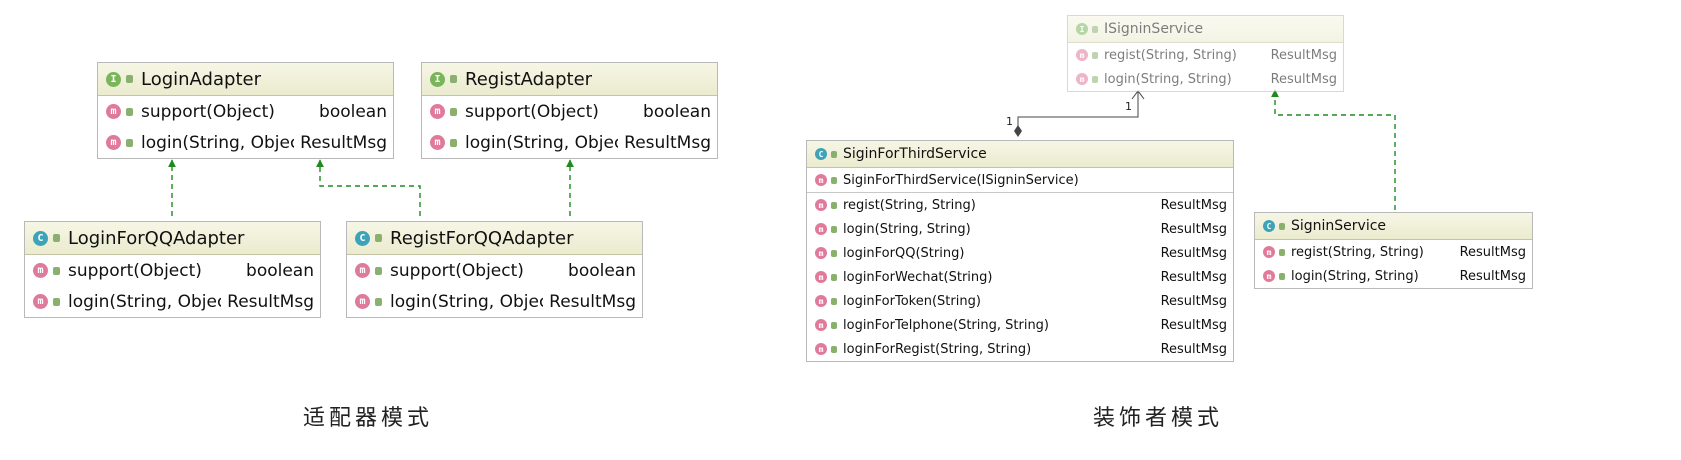 This screenshot has height=460, width=1681. What do you see at coordinates (482, 238) in the screenshot?
I see `class-name: RegistForQQAdapter` at bounding box center [482, 238].